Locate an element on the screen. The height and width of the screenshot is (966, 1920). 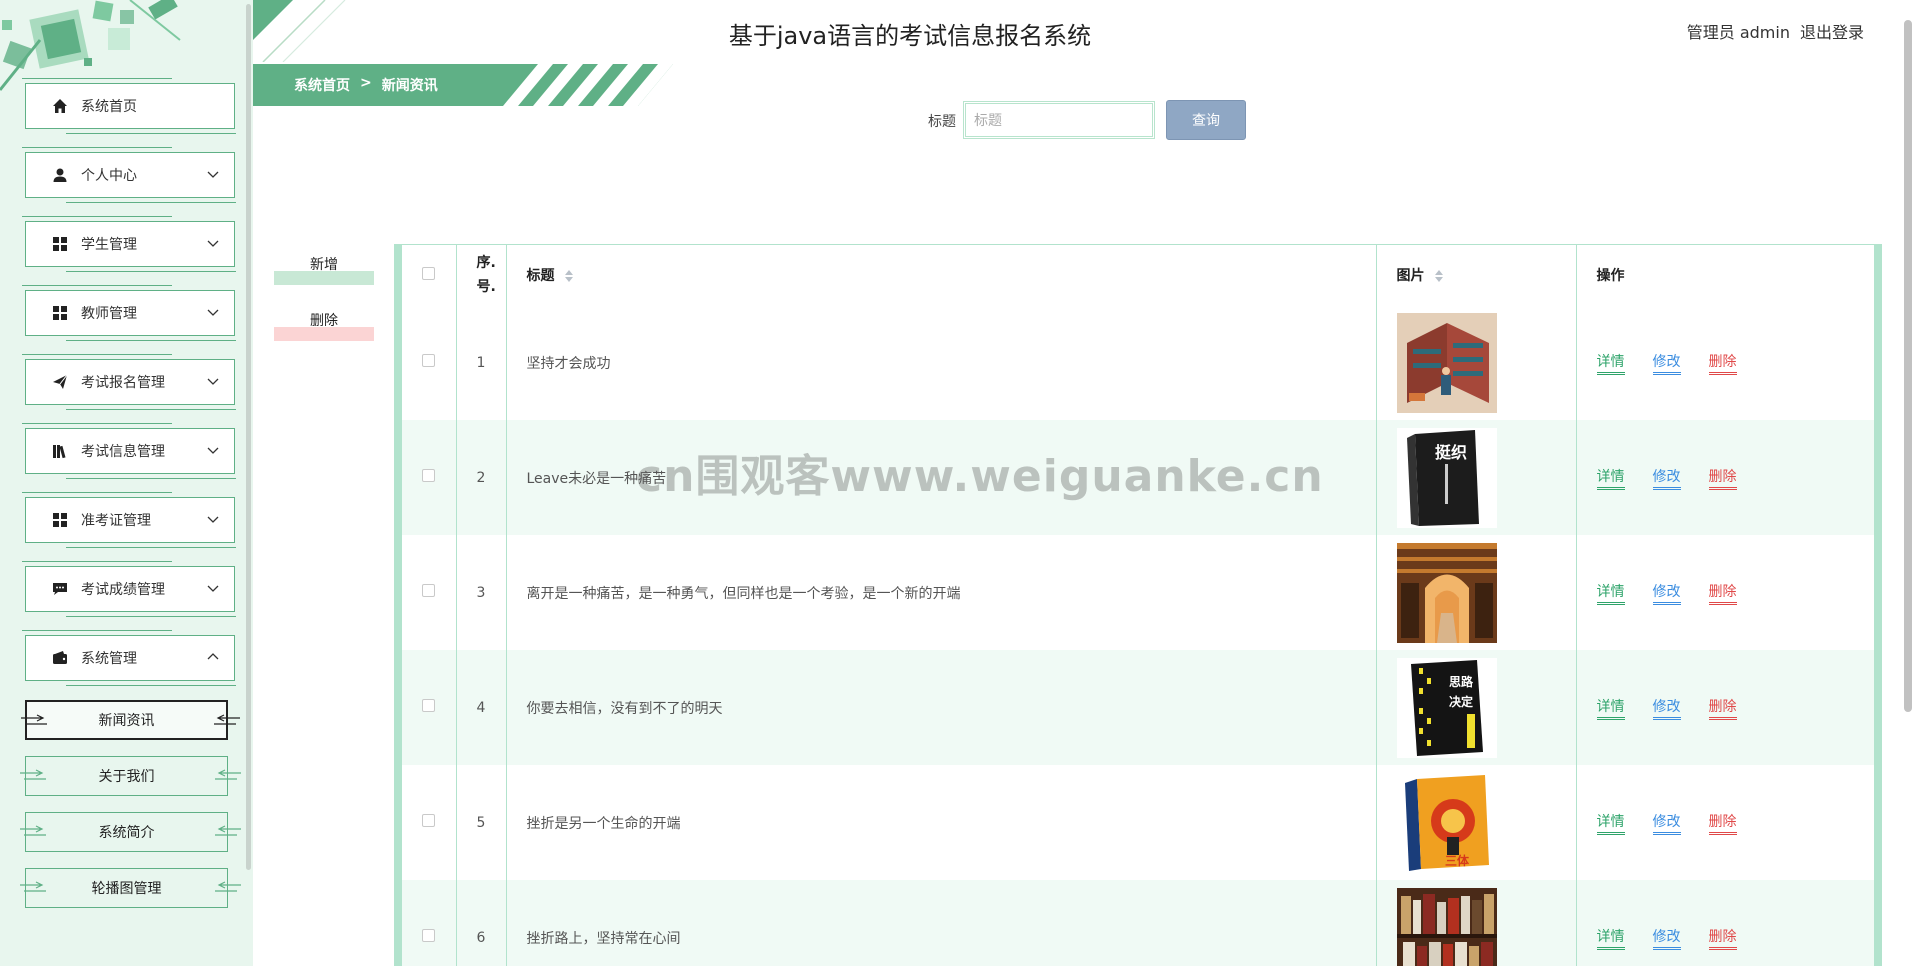
sidebar-subitem-carousel: 轮播图管理 is located at coordinates (130, 888).